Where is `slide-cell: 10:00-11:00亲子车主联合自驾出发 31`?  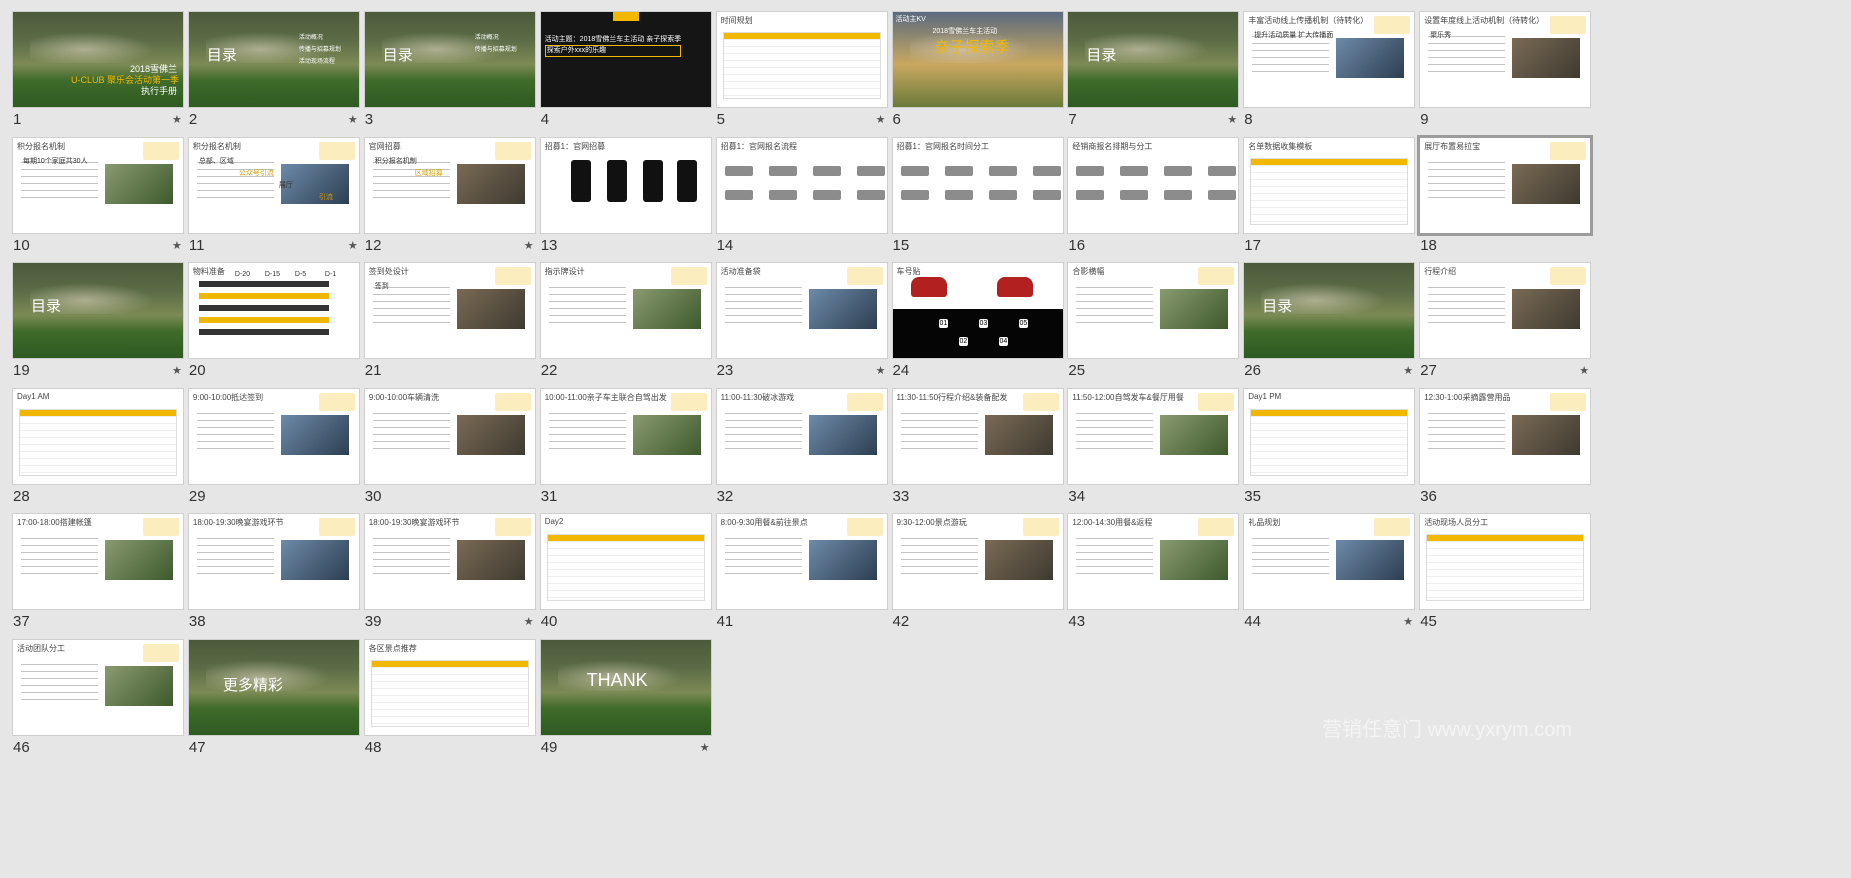
slide-cell: 10:00-11:00亲子车主联合自驾出发 31 is located at coordinates (619, 440).